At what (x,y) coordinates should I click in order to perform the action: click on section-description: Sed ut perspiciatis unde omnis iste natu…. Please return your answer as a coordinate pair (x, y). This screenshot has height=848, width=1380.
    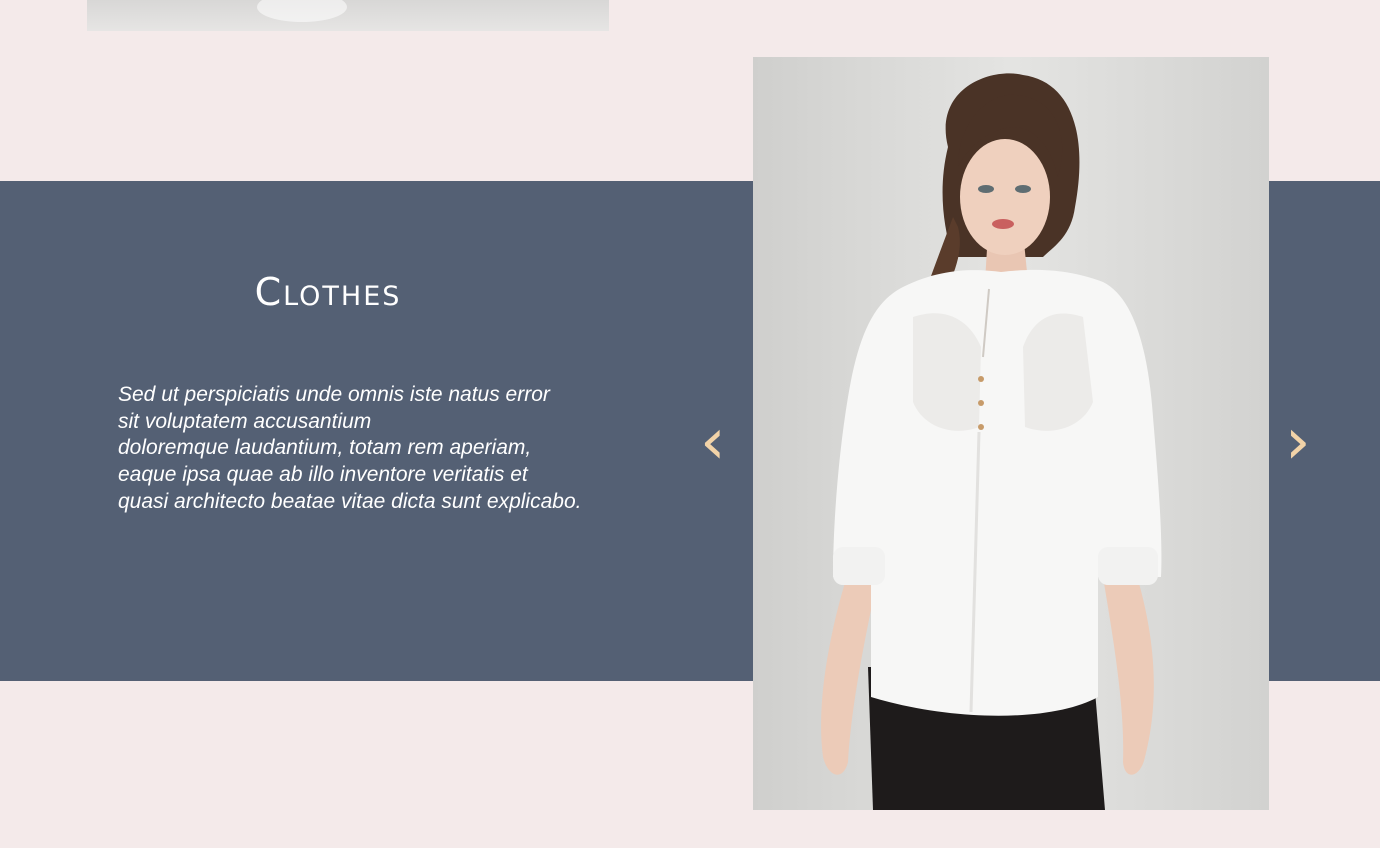
    Looking at the image, I should click on (378, 449).